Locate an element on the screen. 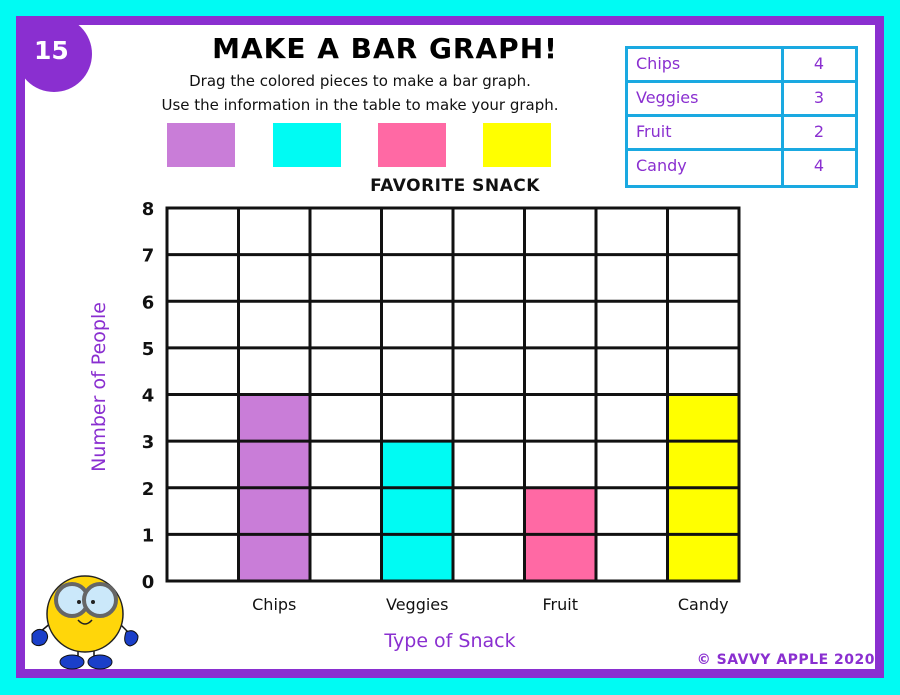 Image resolution: width=900 pixels, height=695 pixels. y-tick-label: 8 is located at coordinates (148, 209).